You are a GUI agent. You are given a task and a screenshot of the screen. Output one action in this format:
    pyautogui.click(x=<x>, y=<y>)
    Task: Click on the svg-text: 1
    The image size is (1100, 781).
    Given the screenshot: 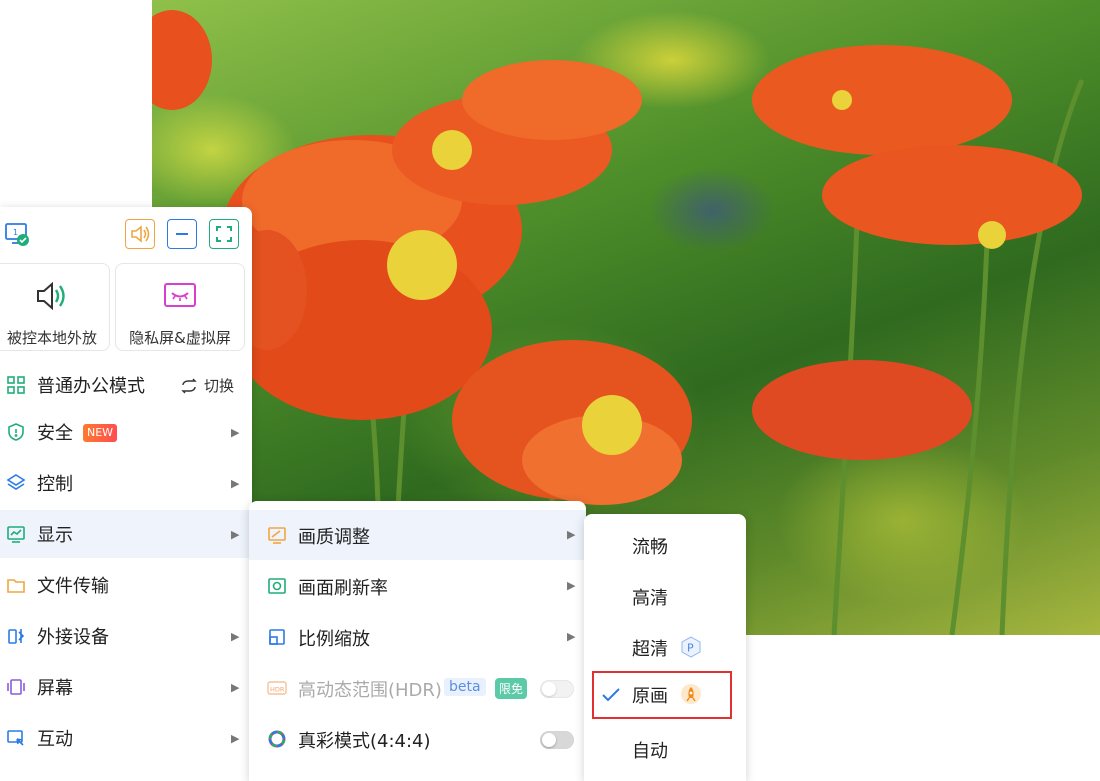 What is the action you would take?
    pyautogui.click(x=15, y=232)
    